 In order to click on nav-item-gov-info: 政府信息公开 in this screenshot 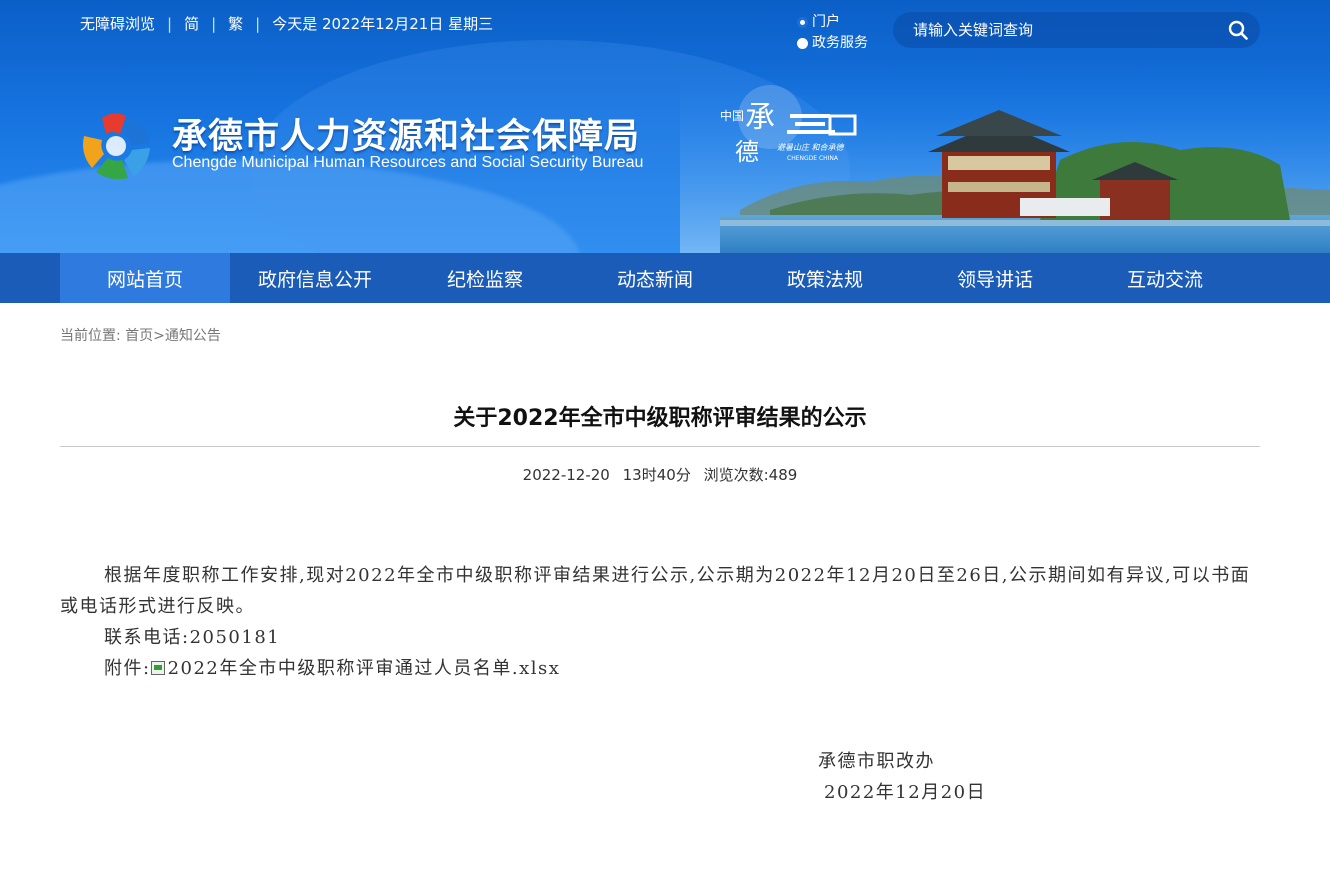, I will do `click(315, 278)`.